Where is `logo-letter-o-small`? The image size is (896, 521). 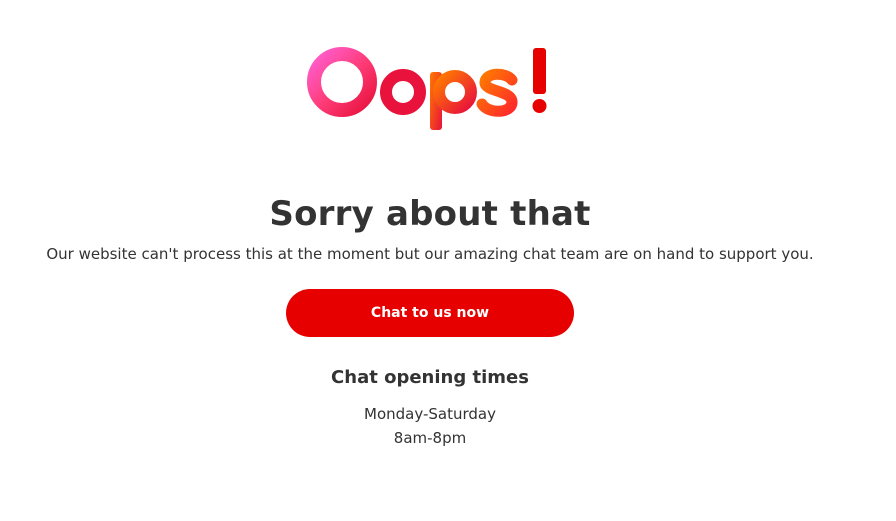
logo-letter-o-small is located at coordinates (403, 92).